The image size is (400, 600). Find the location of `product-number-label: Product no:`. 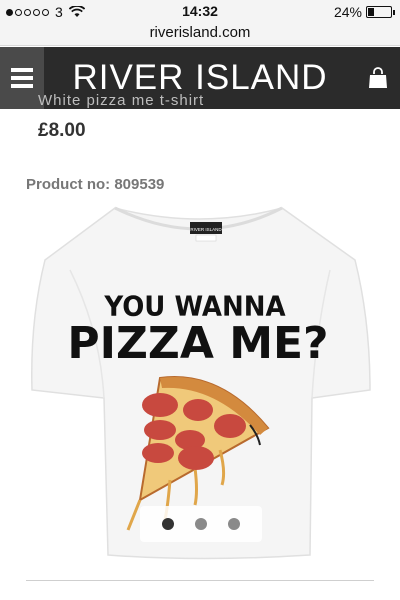

product-number-label: Product no: is located at coordinates (68, 184).